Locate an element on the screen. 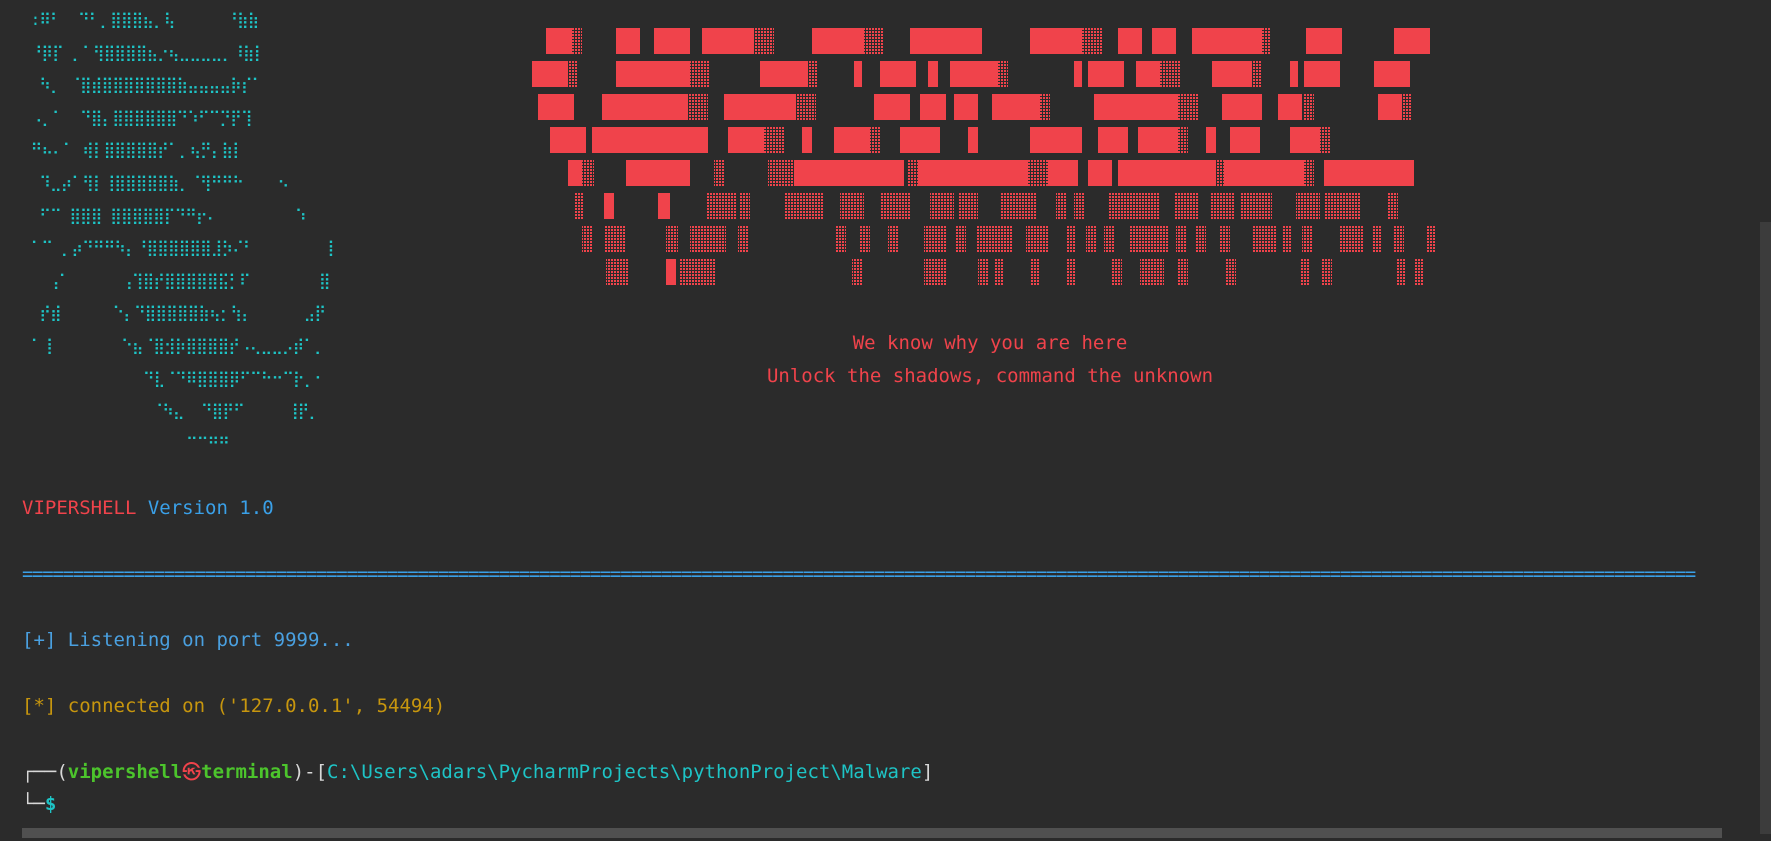 This screenshot has width=1771, height=841. prompt-close: ] is located at coordinates (927, 772).